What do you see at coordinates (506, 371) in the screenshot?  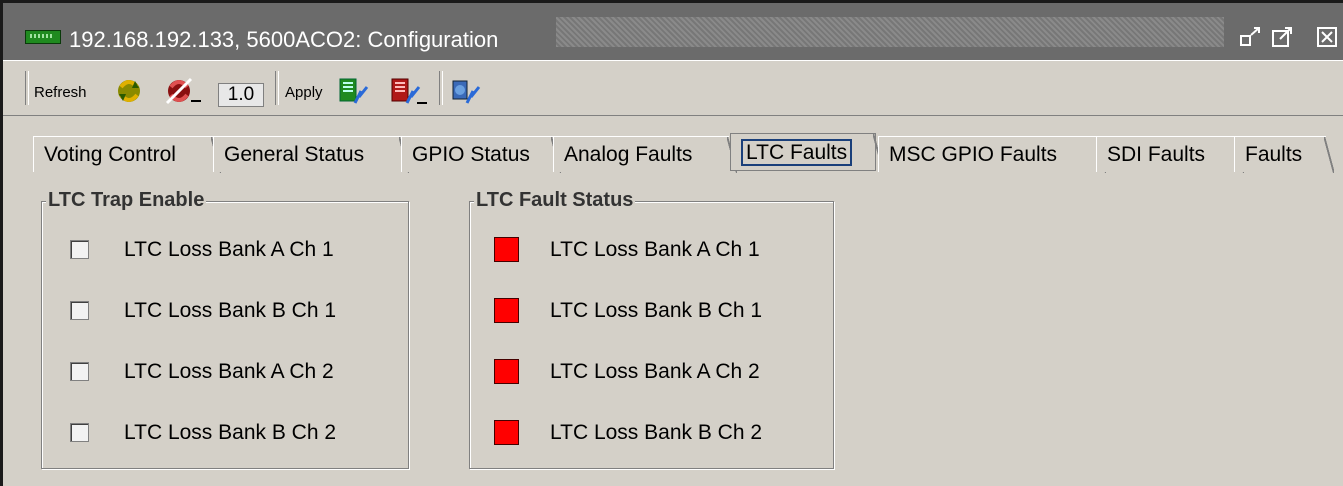 I see `fault-indicator-bank-a-ch2` at bounding box center [506, 371].